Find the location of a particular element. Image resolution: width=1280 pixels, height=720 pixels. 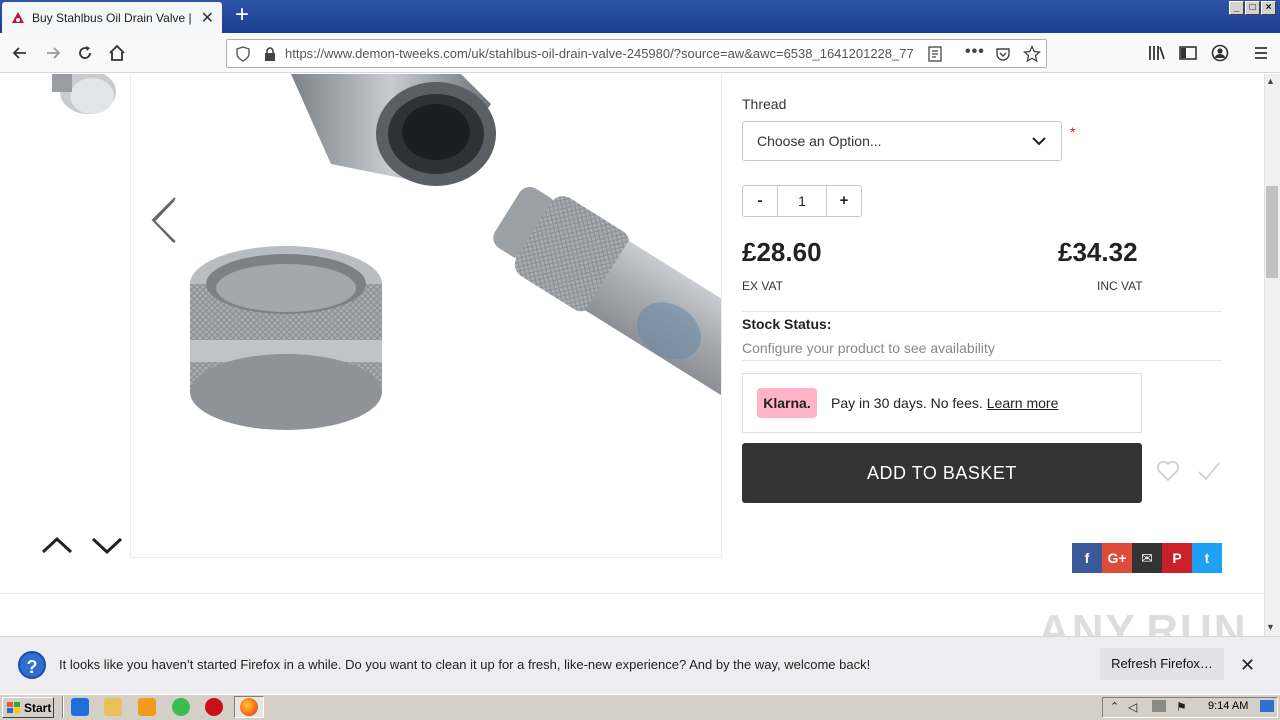

back-button is located at coordinates (20, 53).